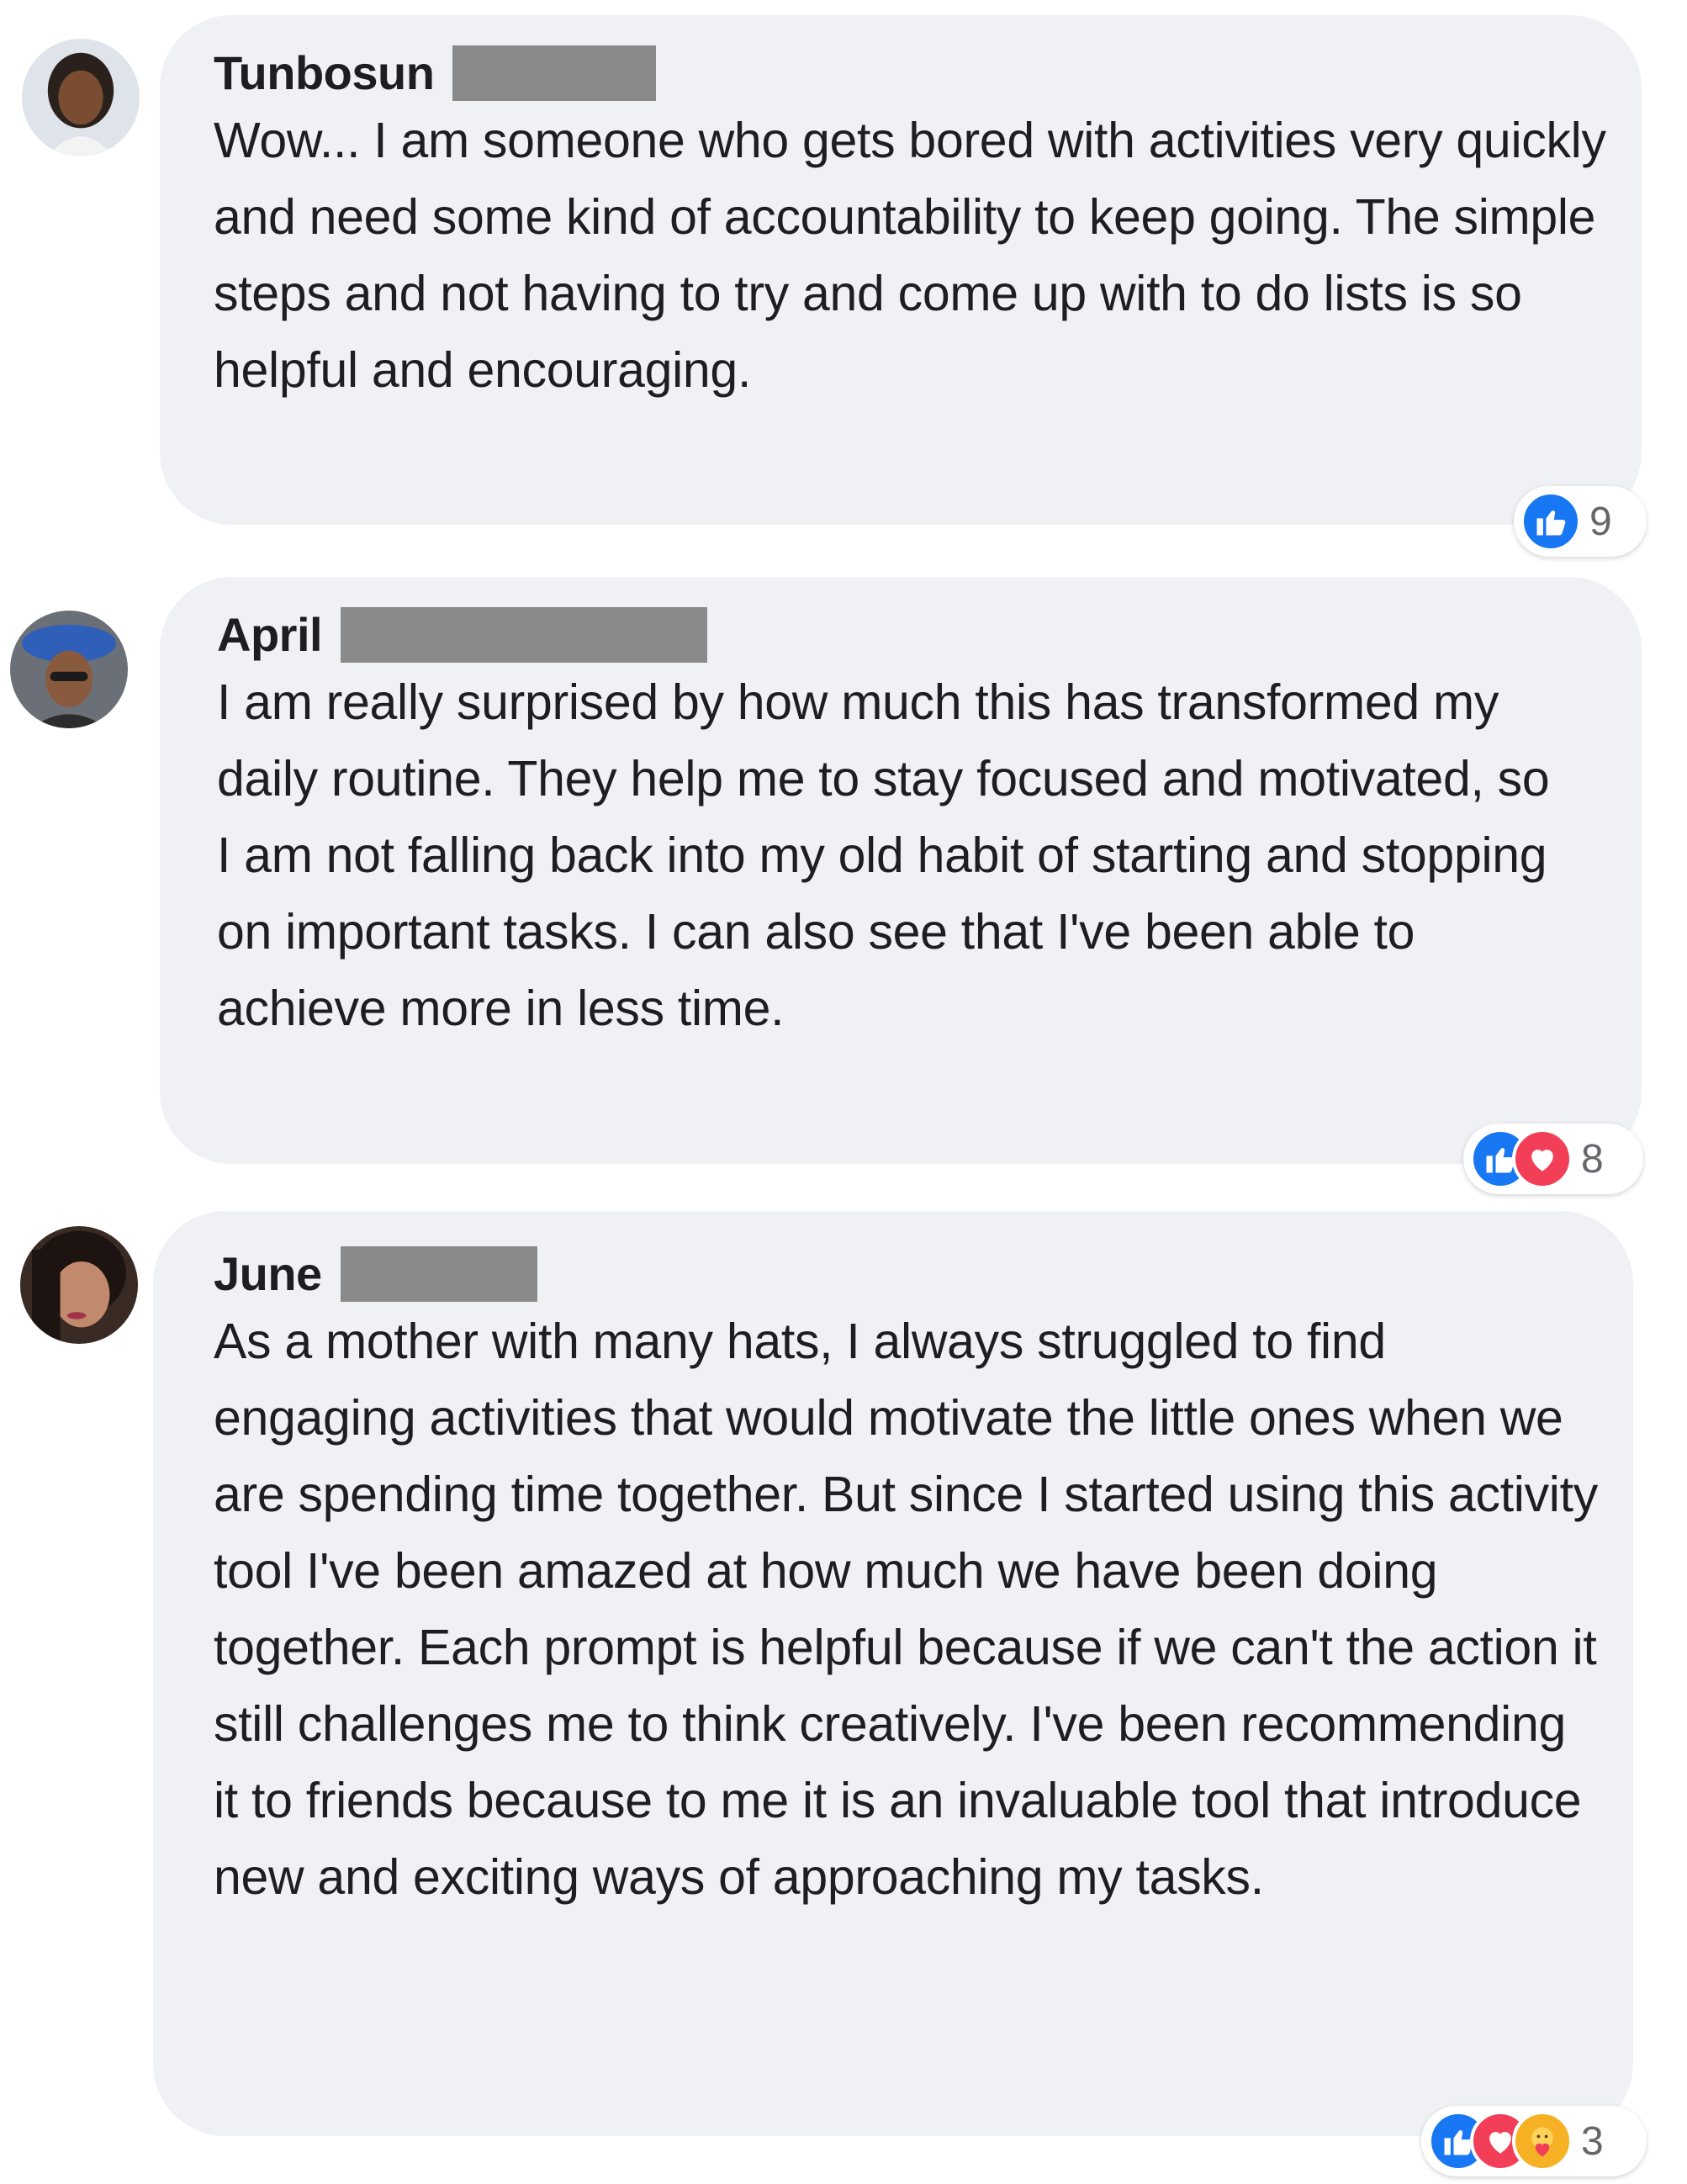  I want to click on reaction-summary: 8, so click(1553, 1159).